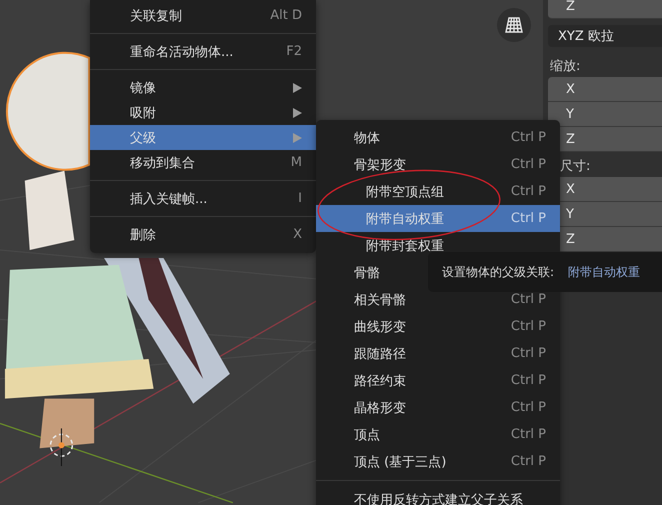 The height and width of the screenshot is (505, 662). I want to click on grid-icon, so click(514, 25).